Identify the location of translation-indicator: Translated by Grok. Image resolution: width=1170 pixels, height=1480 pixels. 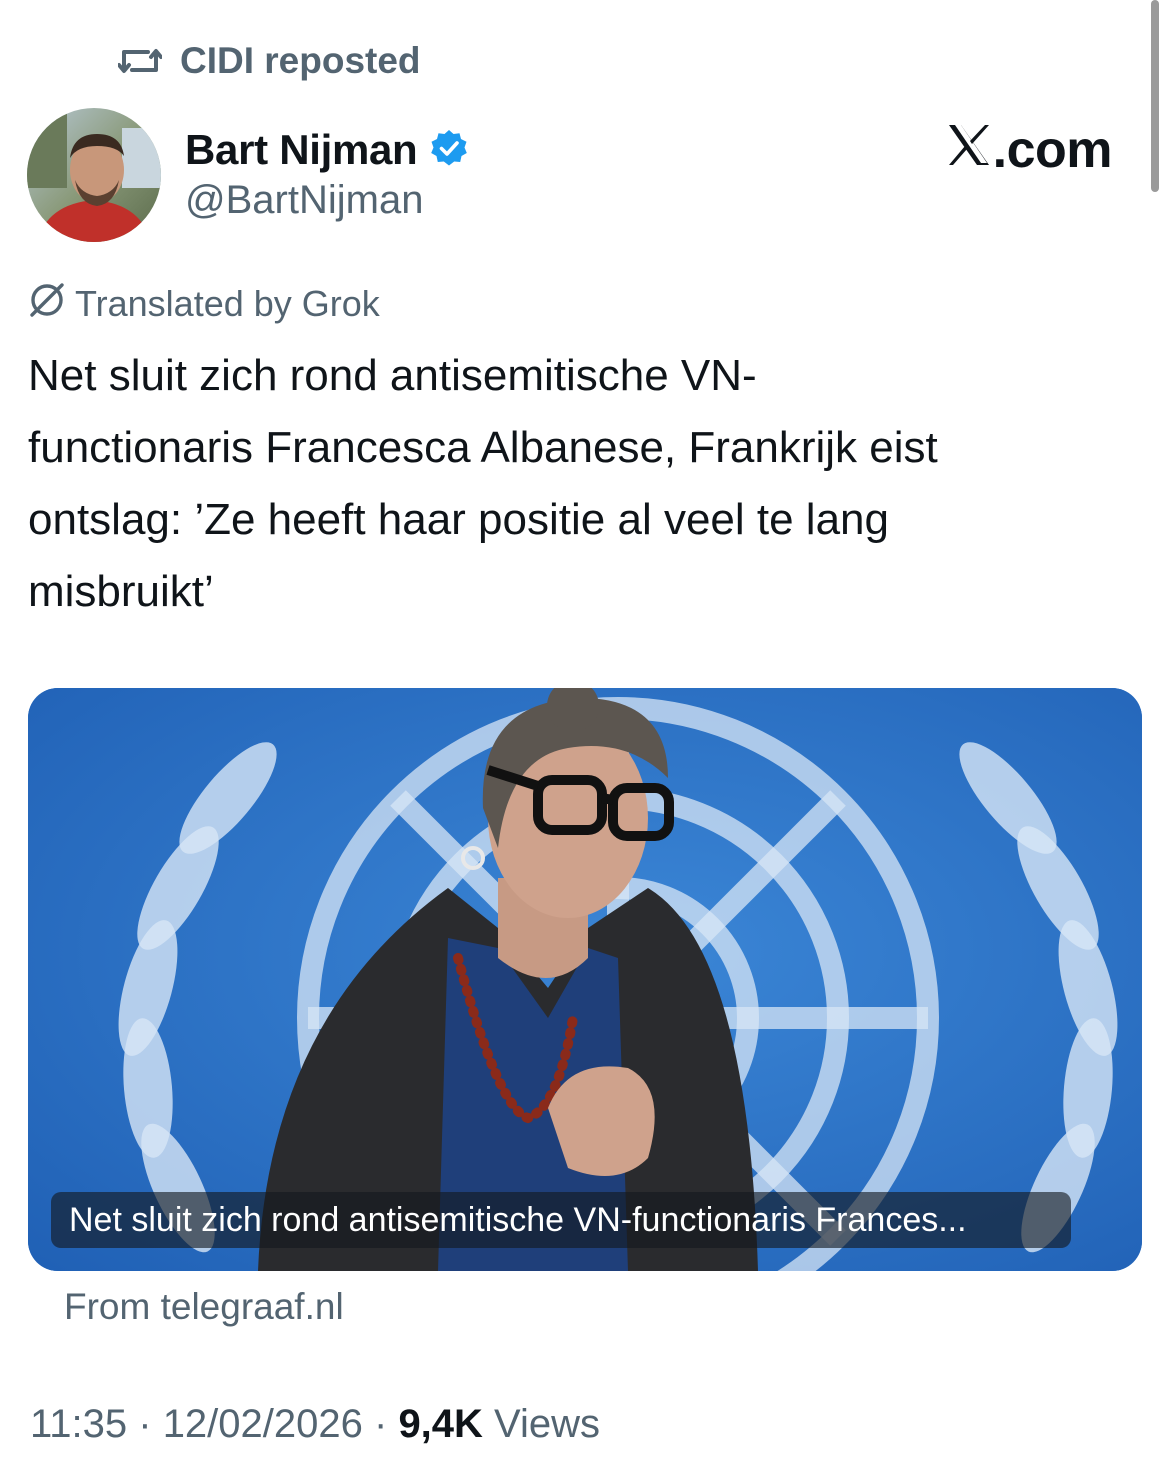
(203, 304).